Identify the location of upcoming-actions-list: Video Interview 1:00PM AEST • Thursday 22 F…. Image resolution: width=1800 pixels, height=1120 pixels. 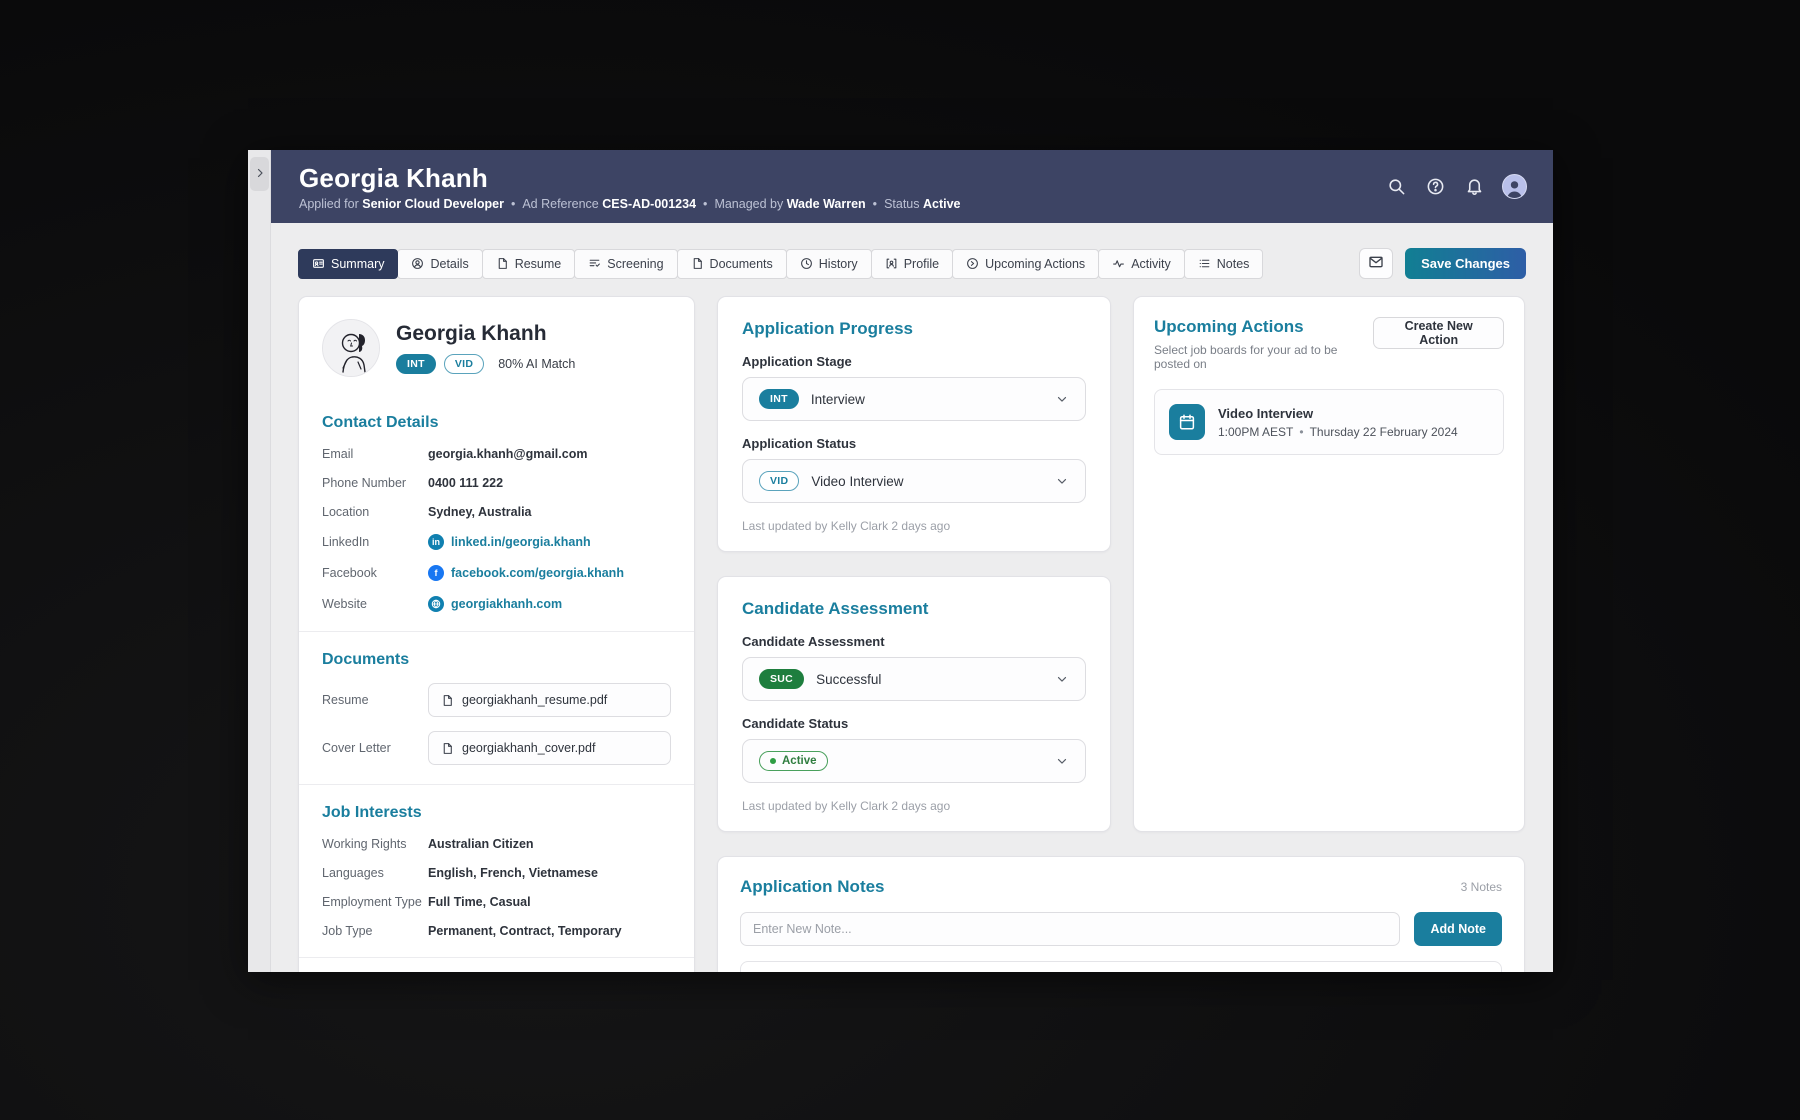
(1329, 422).